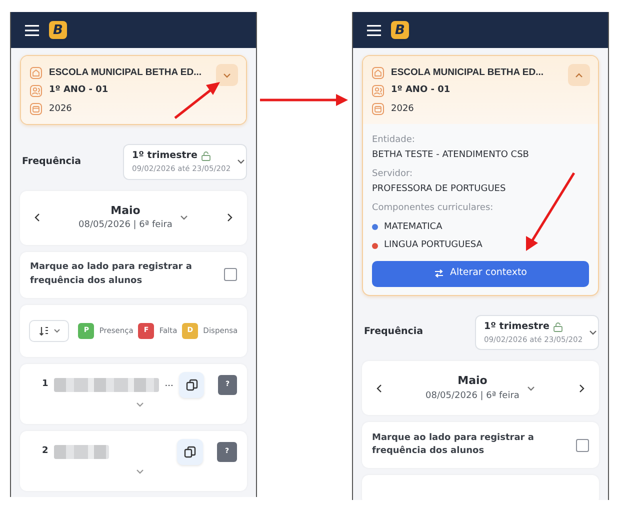  I want to click on field-label: Servidor:, so click(393, 174).